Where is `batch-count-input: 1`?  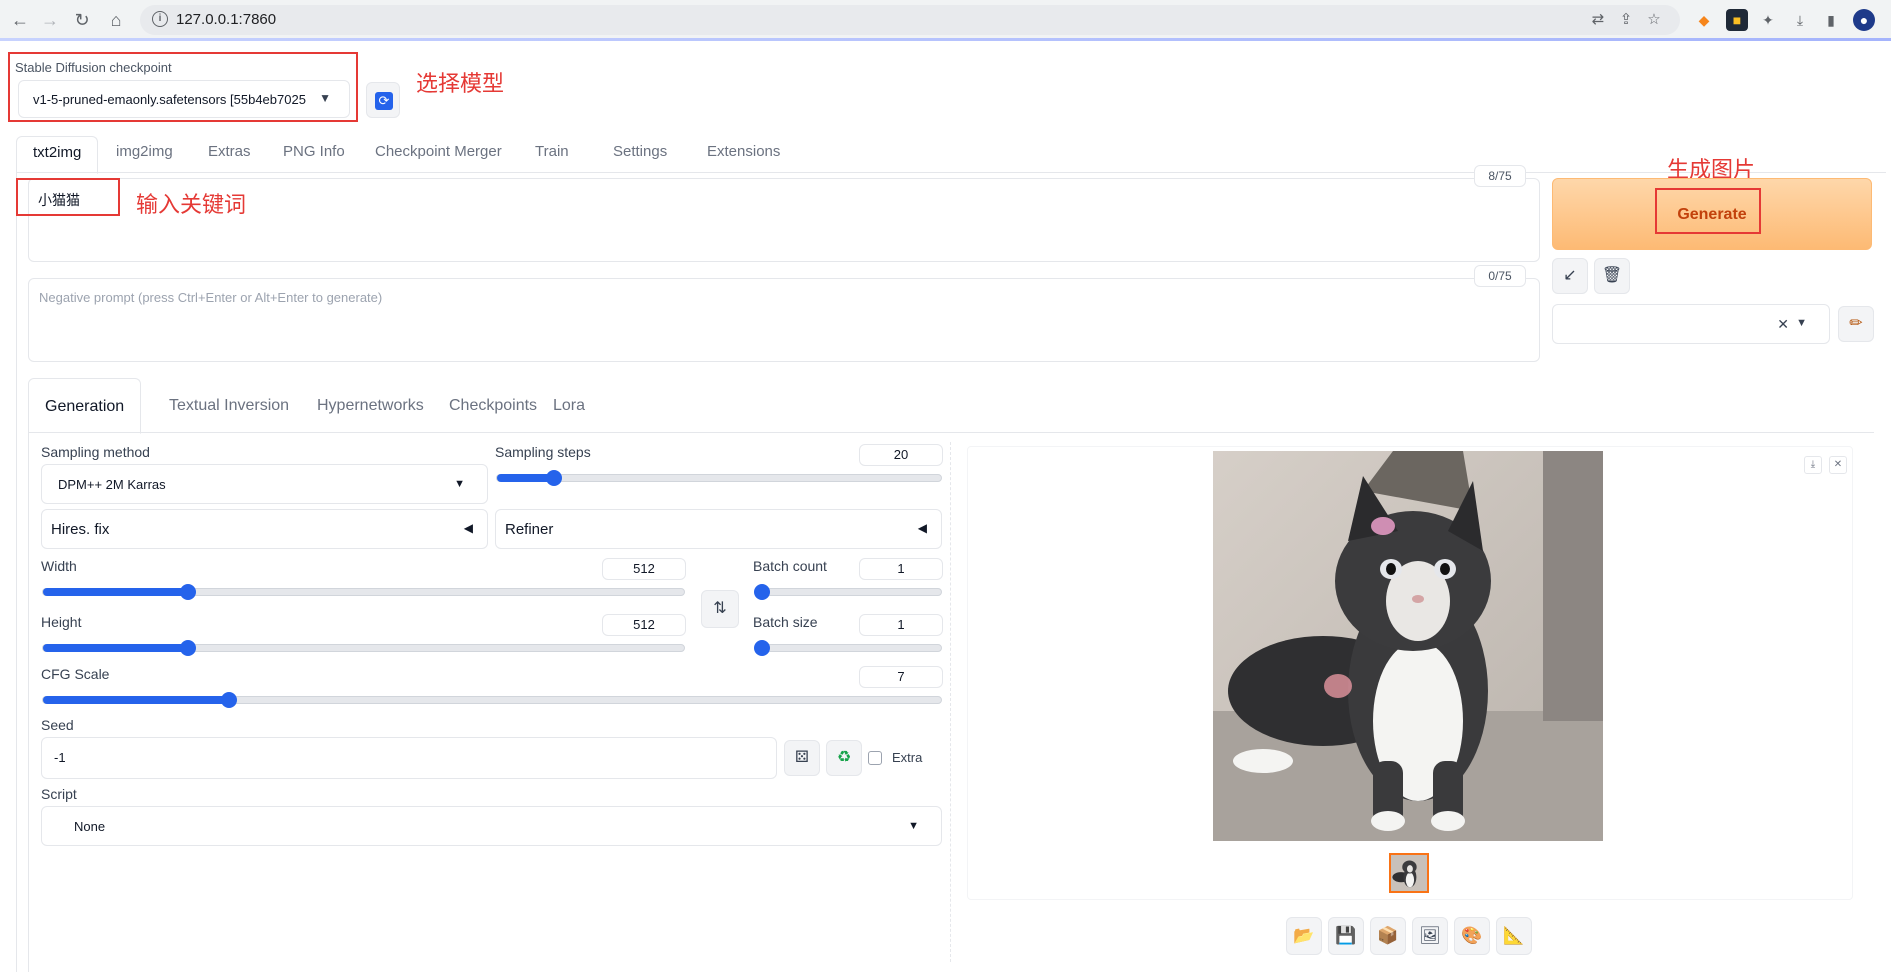 batch-count-input: 1 is located at coordinates (901, 569).